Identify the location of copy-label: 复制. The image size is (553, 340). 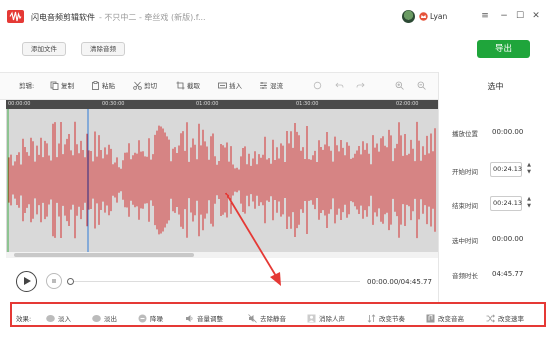
(67, 86).